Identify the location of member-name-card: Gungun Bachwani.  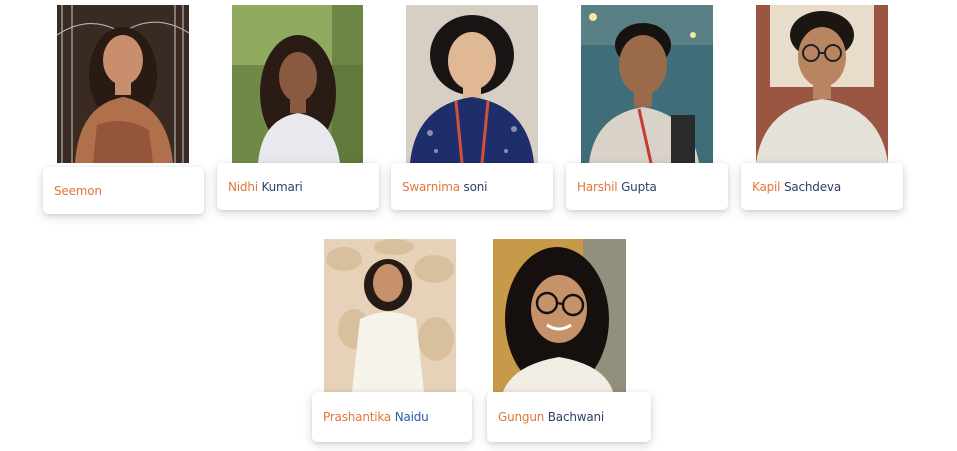
(569, 417).